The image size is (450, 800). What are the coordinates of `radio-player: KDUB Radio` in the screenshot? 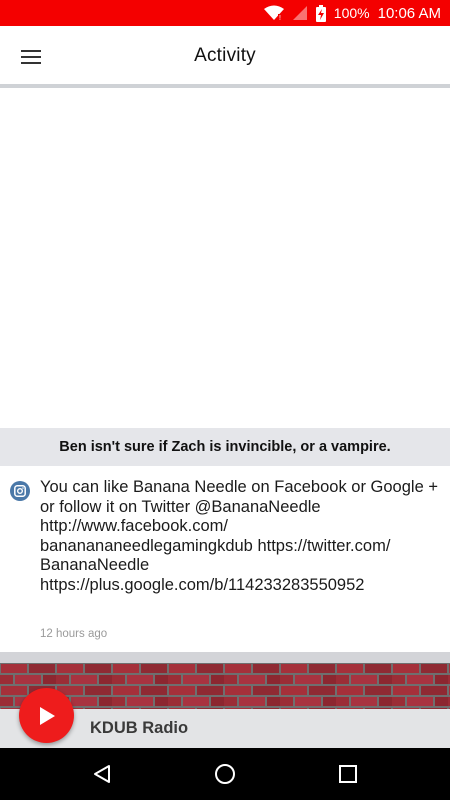 It's located at (225, 705).